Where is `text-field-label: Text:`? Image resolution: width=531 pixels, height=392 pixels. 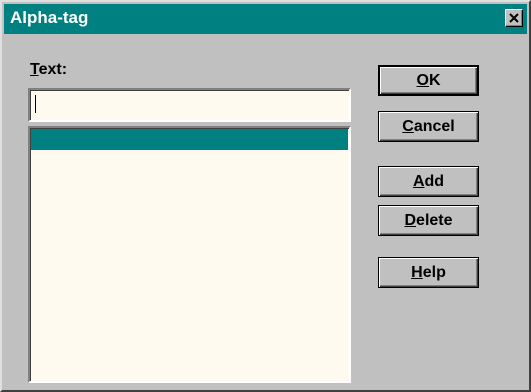
text-field-label: Text: is located at coordinates (49, 69).